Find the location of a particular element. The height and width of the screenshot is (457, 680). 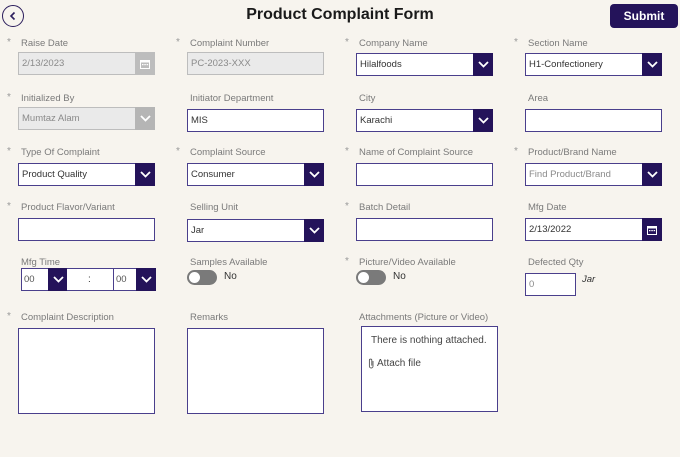

section-name-field: * Section Name H1-Confectionery is located at coordinates (588, 56).